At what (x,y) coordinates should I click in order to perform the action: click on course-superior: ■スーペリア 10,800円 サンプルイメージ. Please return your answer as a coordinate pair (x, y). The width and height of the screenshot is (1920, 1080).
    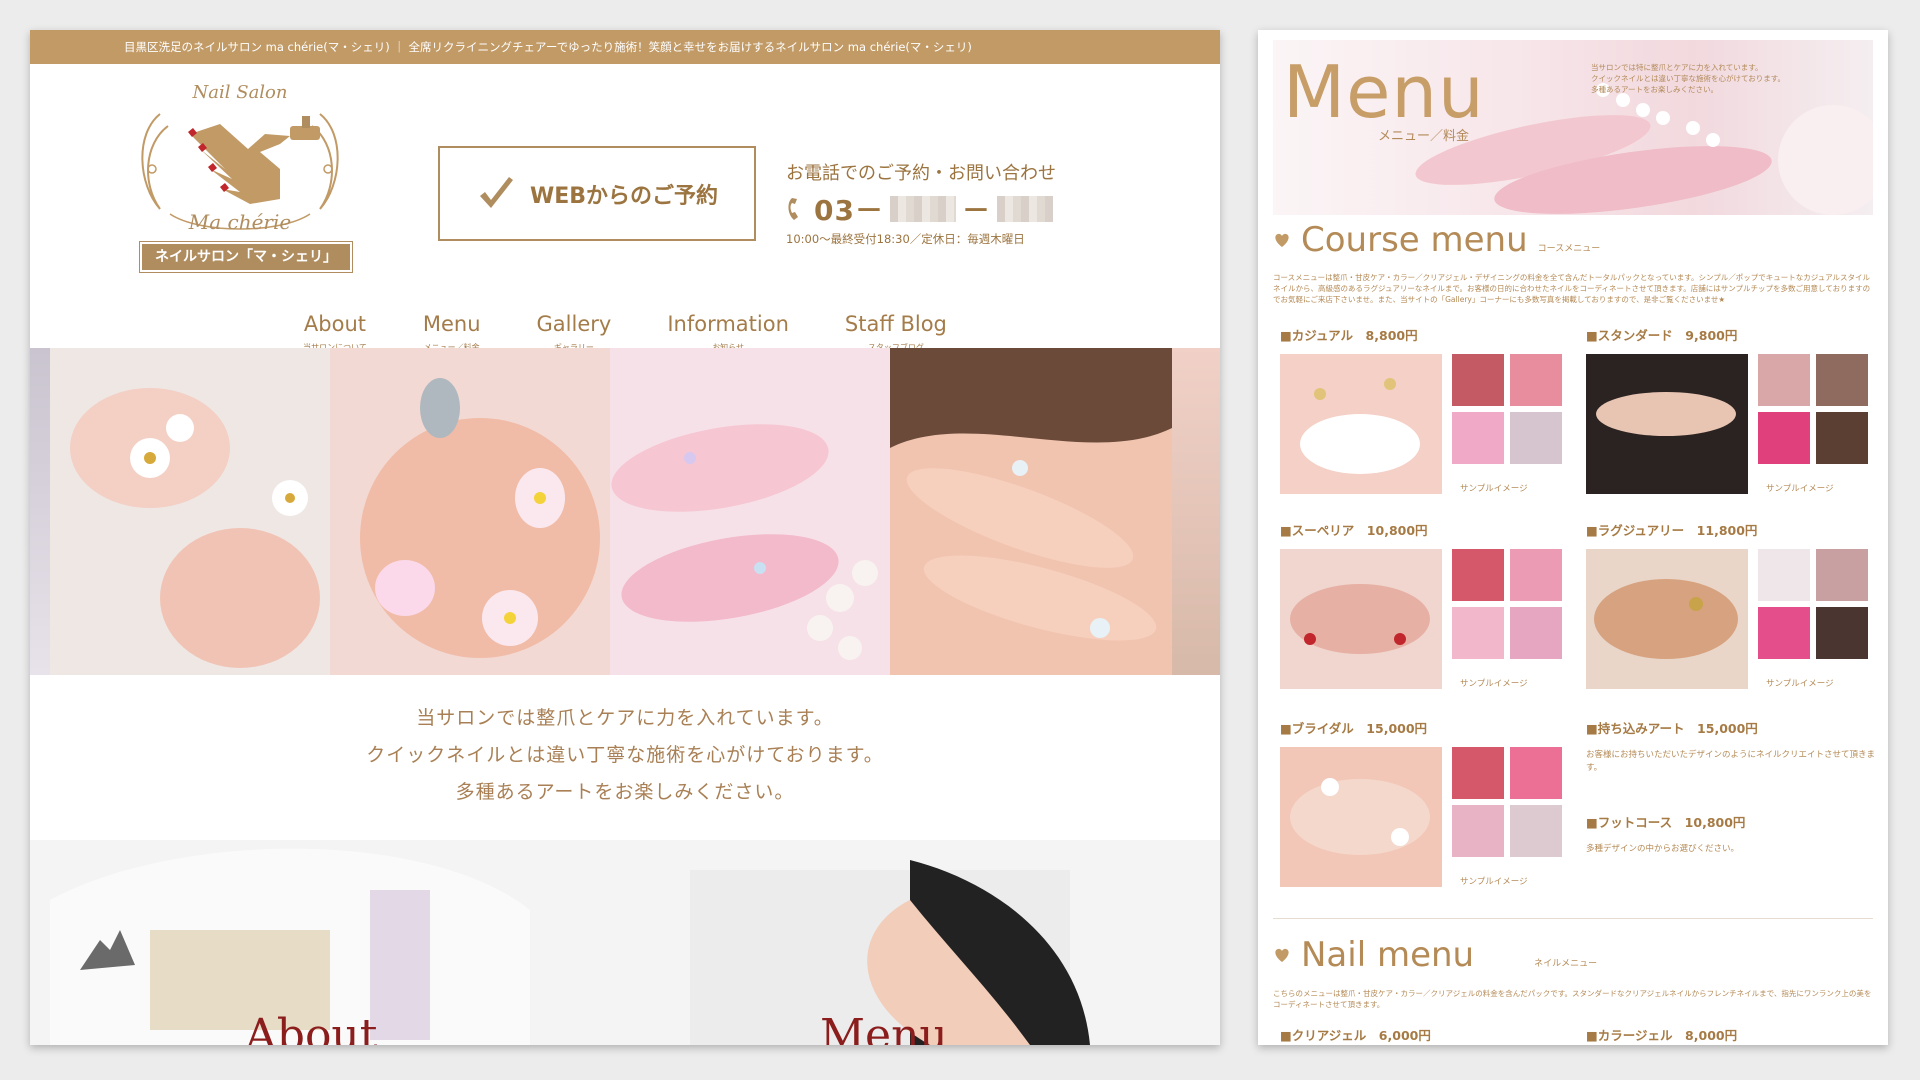
    Looking at the image, I should click on (1425, 609).